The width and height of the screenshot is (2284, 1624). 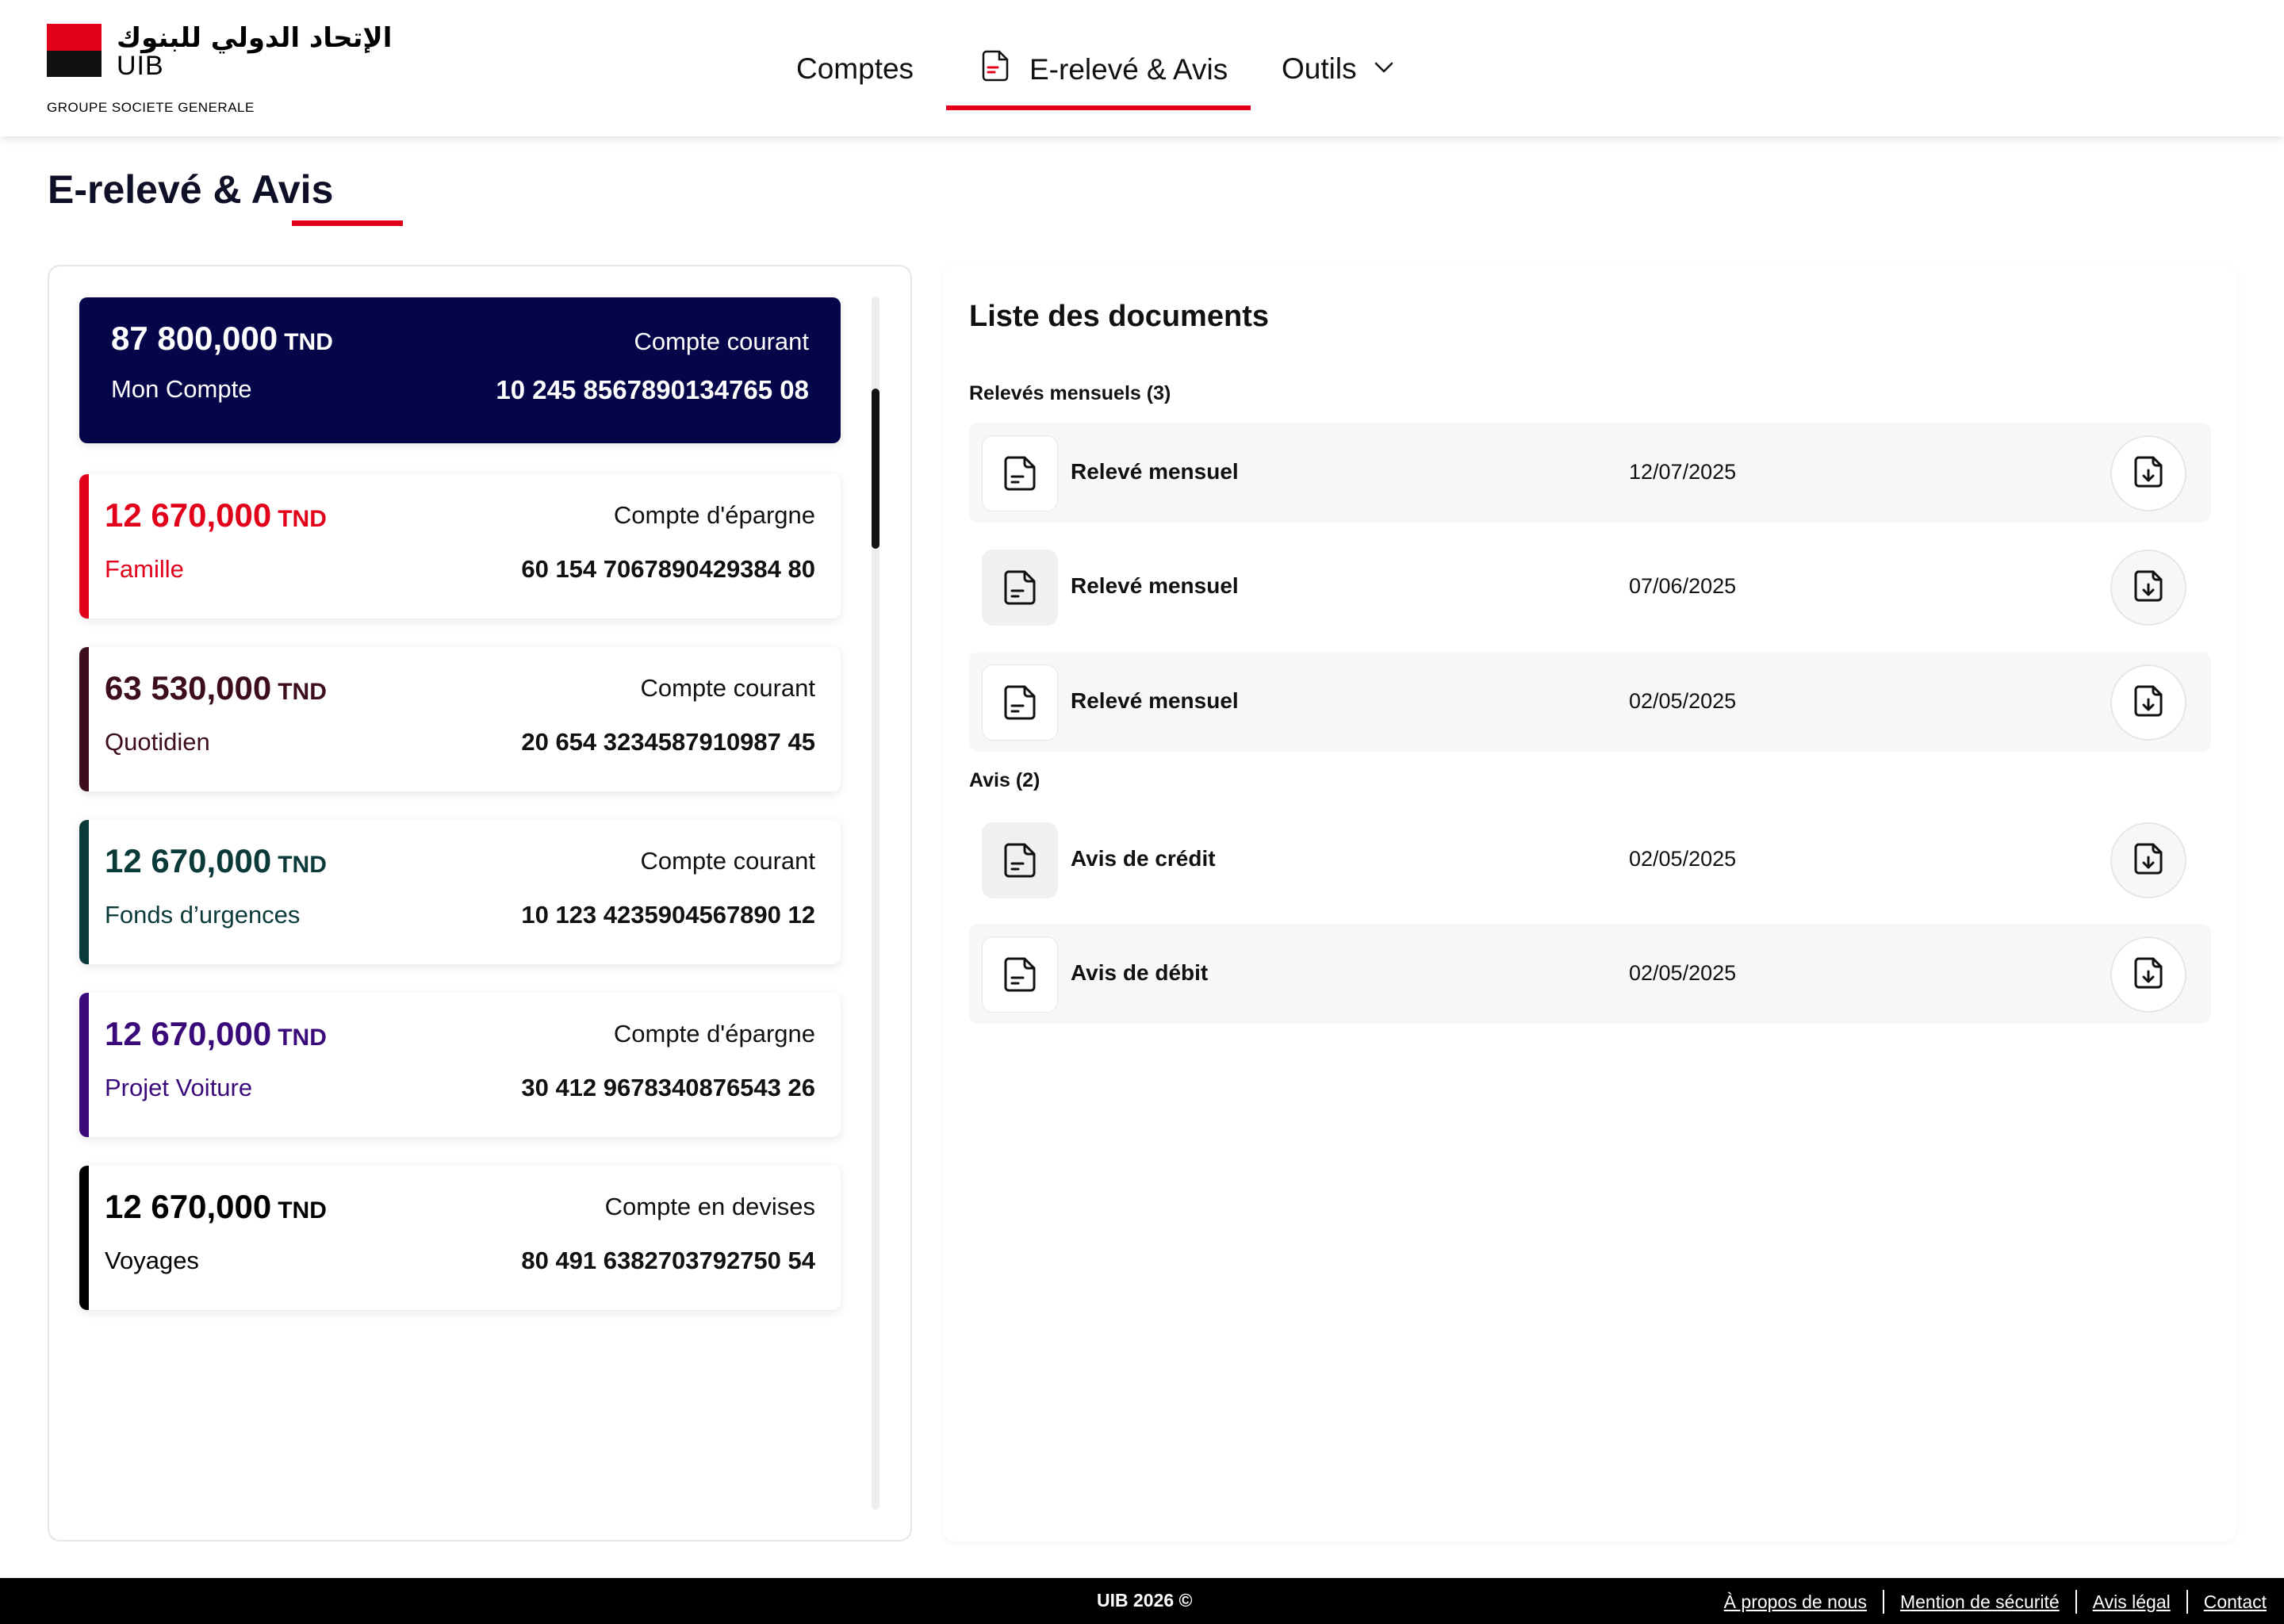 I want to click on document-row: Relevé mensuel 12/07/2025, so click(x=1590, y=473).